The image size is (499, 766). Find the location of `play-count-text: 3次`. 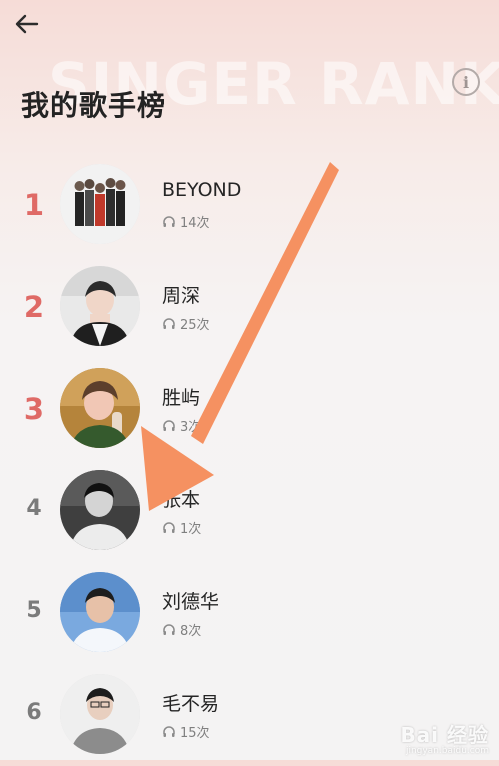

play-count-text: 3次 is located at coordinates (191, 427).